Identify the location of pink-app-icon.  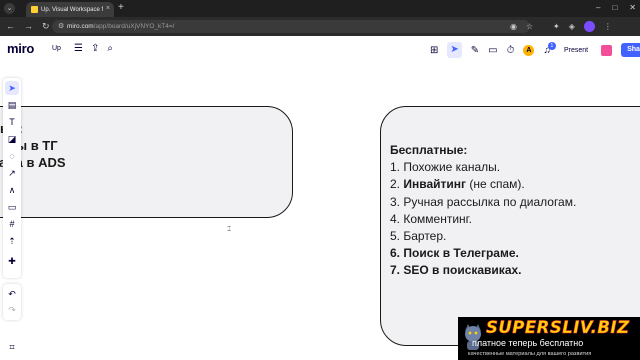
(607, 50).